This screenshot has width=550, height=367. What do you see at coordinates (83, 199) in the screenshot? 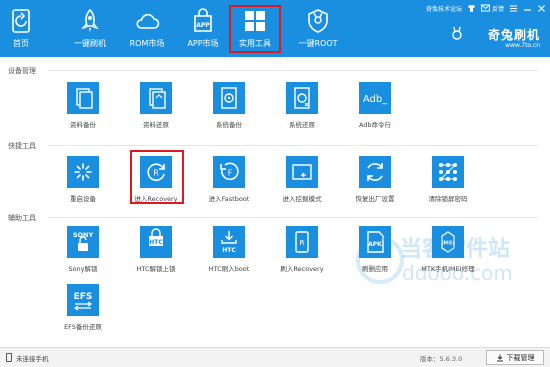
I see `tile-restart-label: 重启设备` at bounding box center [83, 199].